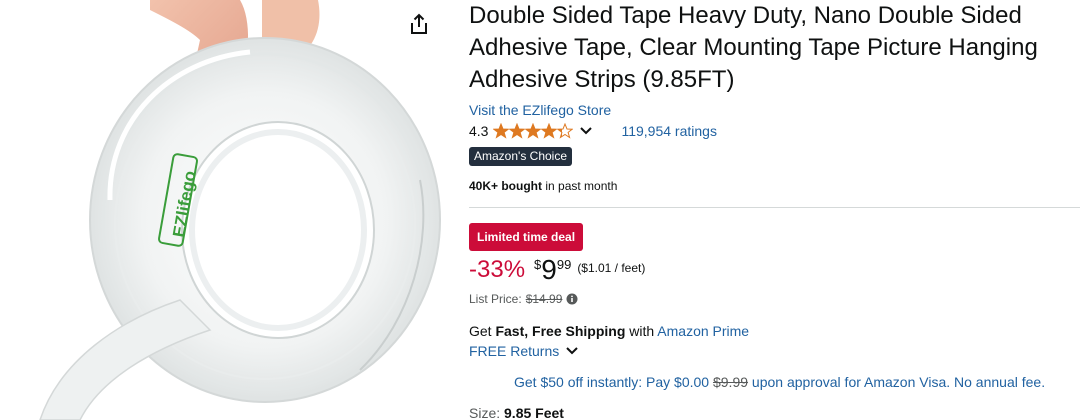 This screenshot has width=1080, height=420. Describe the element at coordinates (487, 412) in the screenshot. I see `size-label: Size:` at that location.